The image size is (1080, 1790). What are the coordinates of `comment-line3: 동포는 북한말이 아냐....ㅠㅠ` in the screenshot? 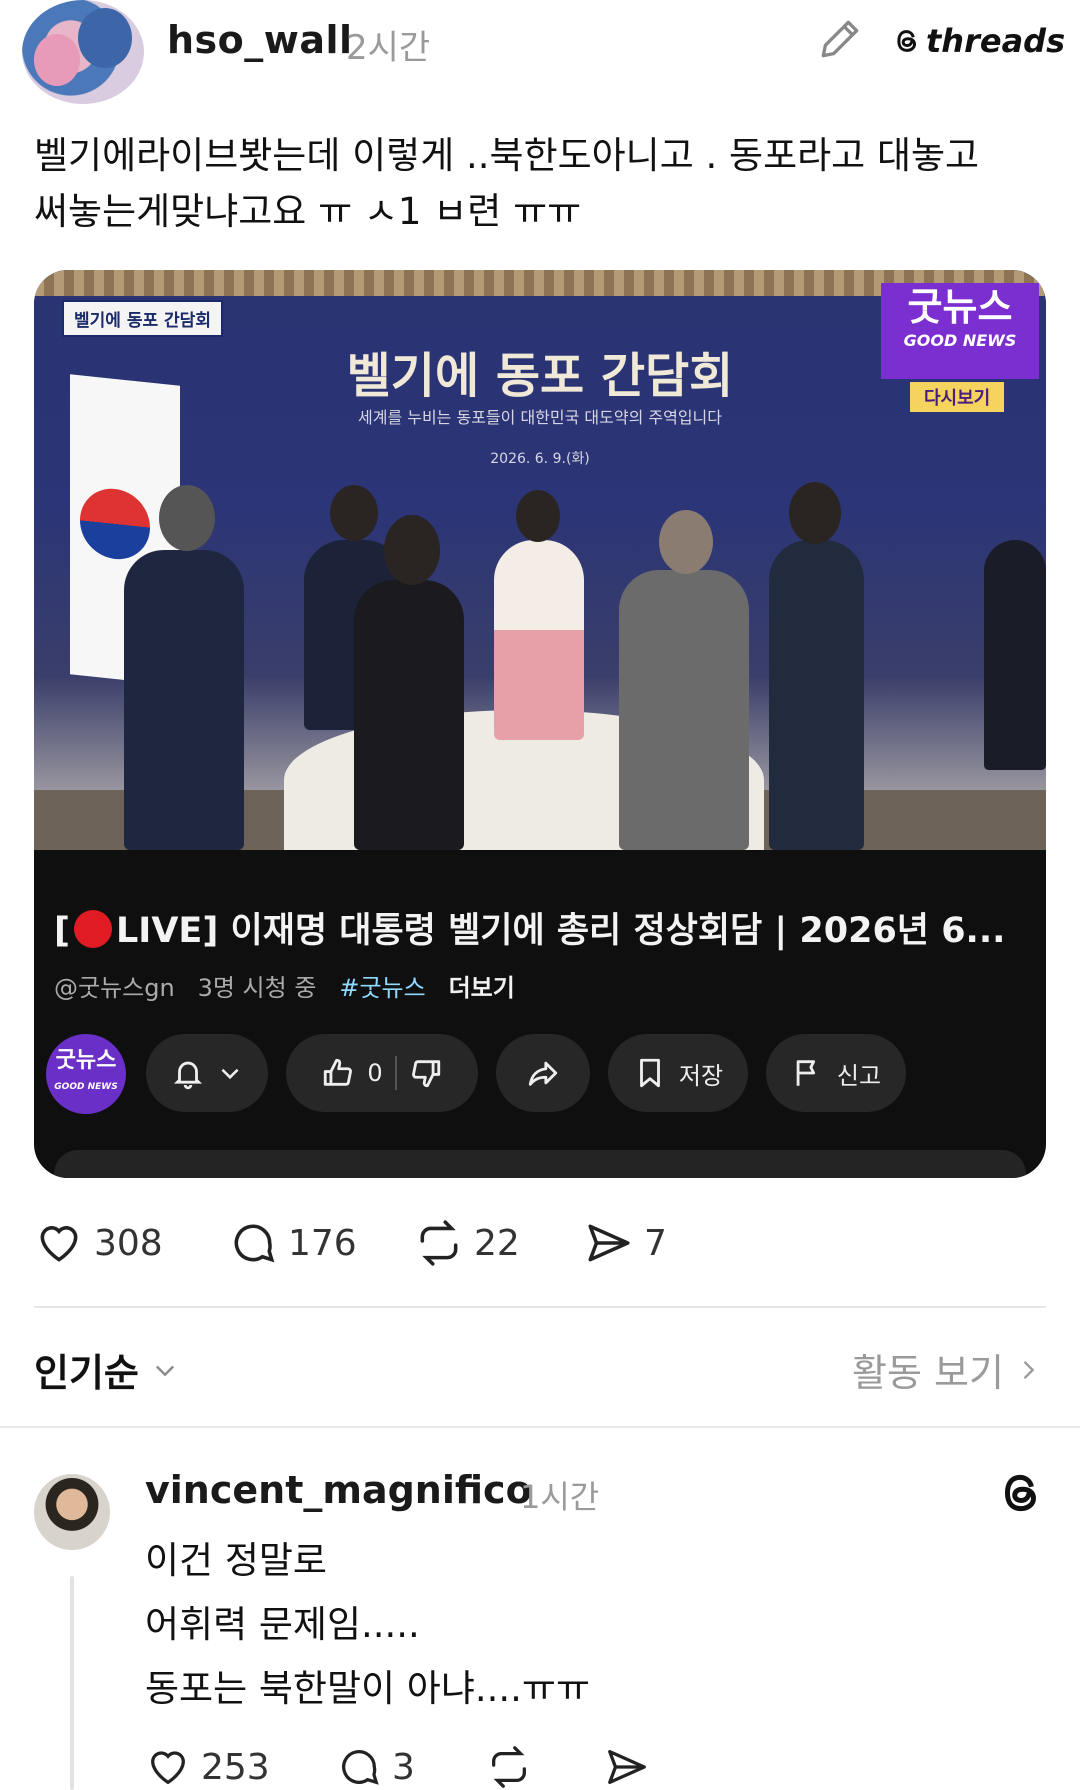 It's located at (368, 1688).